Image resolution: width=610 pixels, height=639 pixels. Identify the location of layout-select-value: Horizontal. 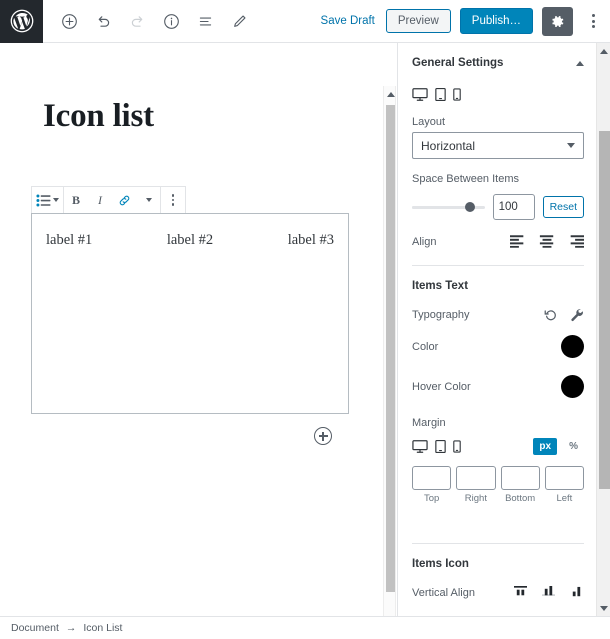
(448, 145).